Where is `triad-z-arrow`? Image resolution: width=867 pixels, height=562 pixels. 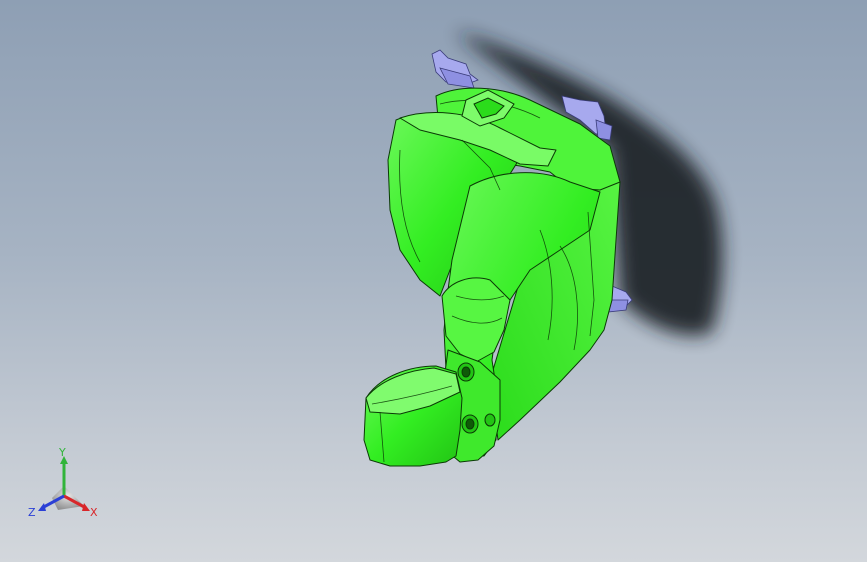 triad-z-arrow is located at coordinates (42, 507).